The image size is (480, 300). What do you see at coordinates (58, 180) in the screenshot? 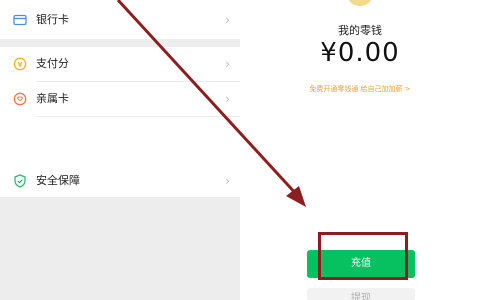
I see `menu-item-label: 安全保障` at bounding box center [58, 180].